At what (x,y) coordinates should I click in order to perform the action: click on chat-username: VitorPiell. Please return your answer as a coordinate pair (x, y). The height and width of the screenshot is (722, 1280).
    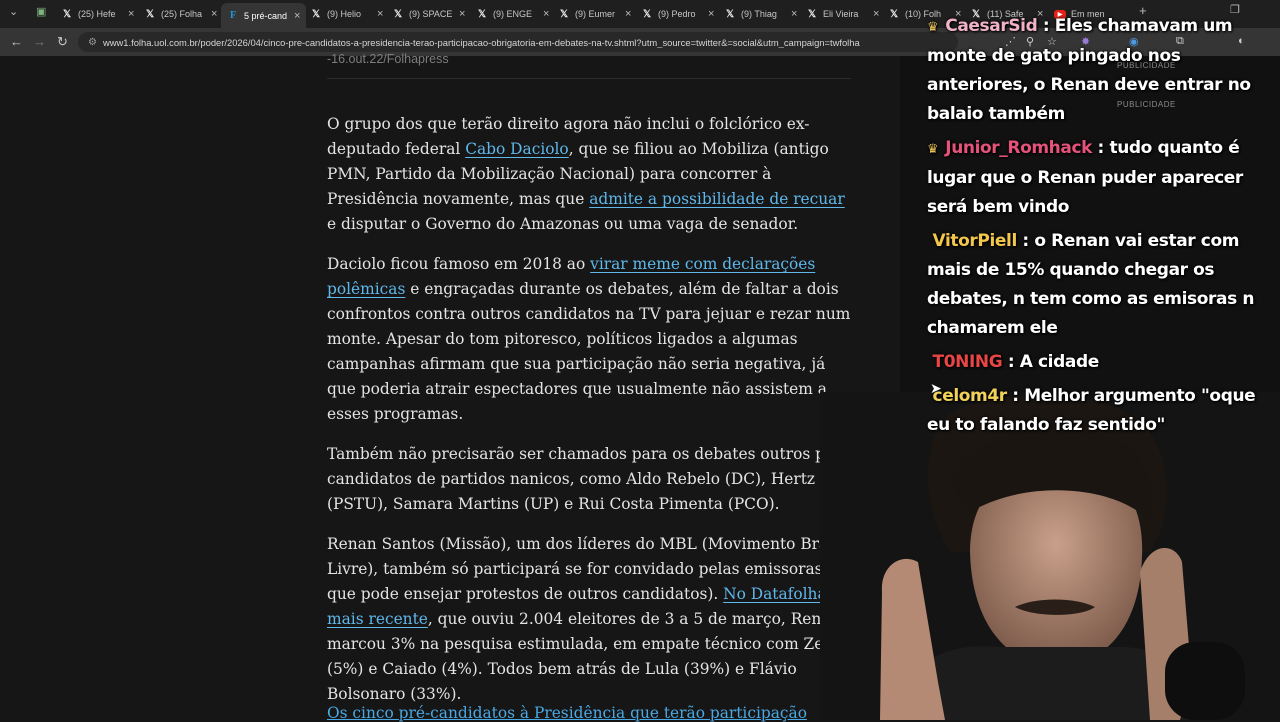
    Looking at the image, I should click on (975, 241).